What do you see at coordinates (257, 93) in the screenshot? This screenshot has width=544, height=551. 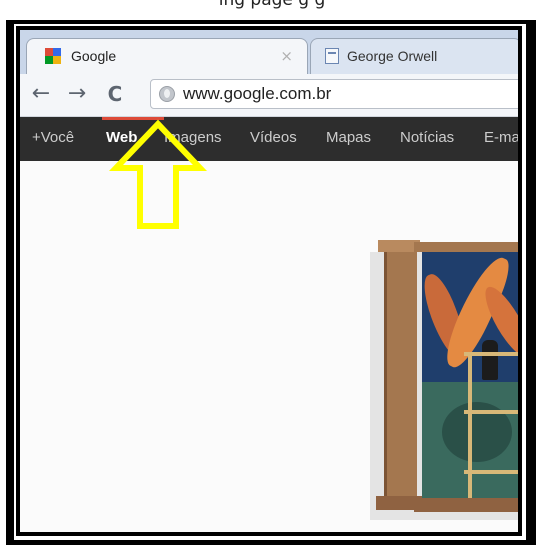 I see `url-text: www.google.com.br` at bounding box center [257, 93].